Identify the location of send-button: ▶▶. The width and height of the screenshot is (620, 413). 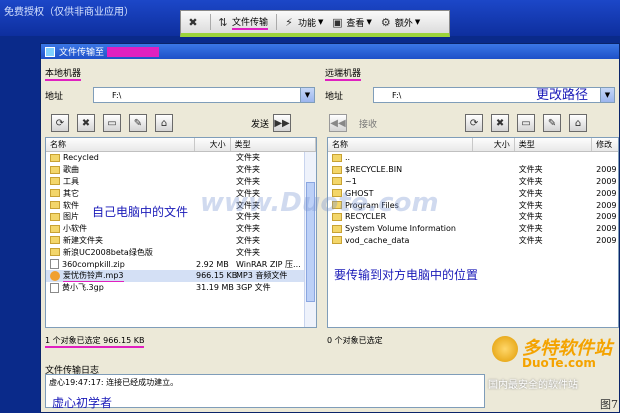
(282, 123).